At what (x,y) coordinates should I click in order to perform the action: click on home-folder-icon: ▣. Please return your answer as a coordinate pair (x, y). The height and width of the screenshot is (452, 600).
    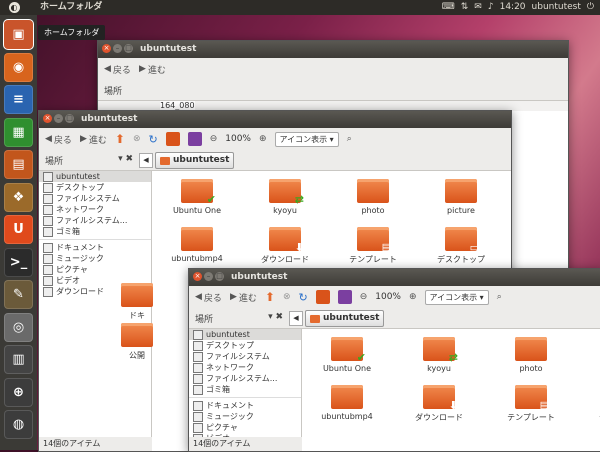
    Looking at the image, I should click on (18, 34).